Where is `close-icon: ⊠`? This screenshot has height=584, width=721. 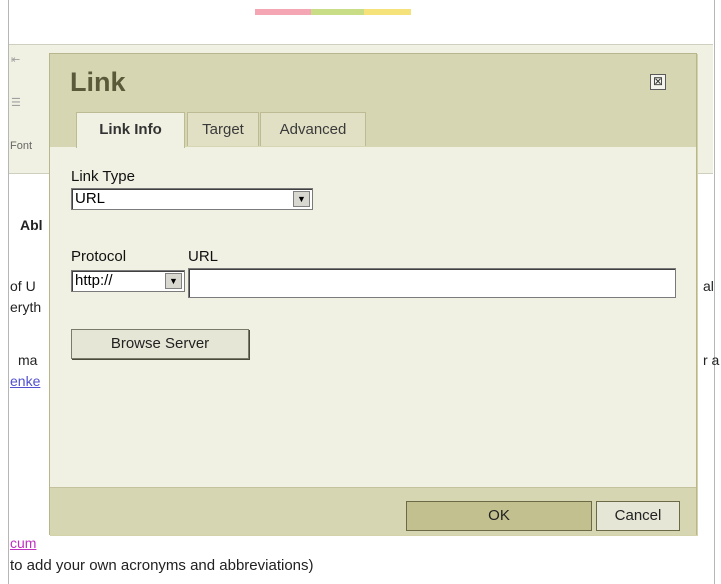
close-icon: ⊠ is located at coordinates (658, 82).